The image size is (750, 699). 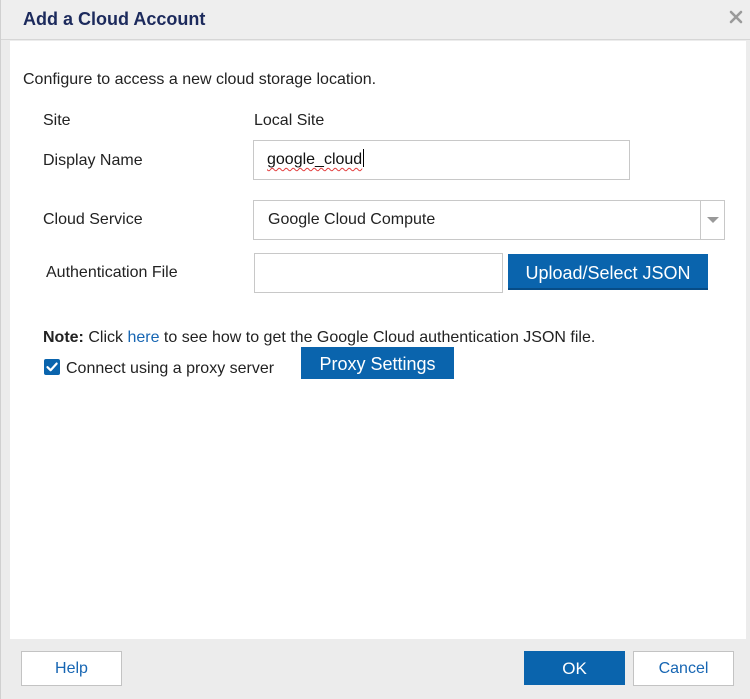 I want to click on site-value: Local Site, so click(x=289, y=120).